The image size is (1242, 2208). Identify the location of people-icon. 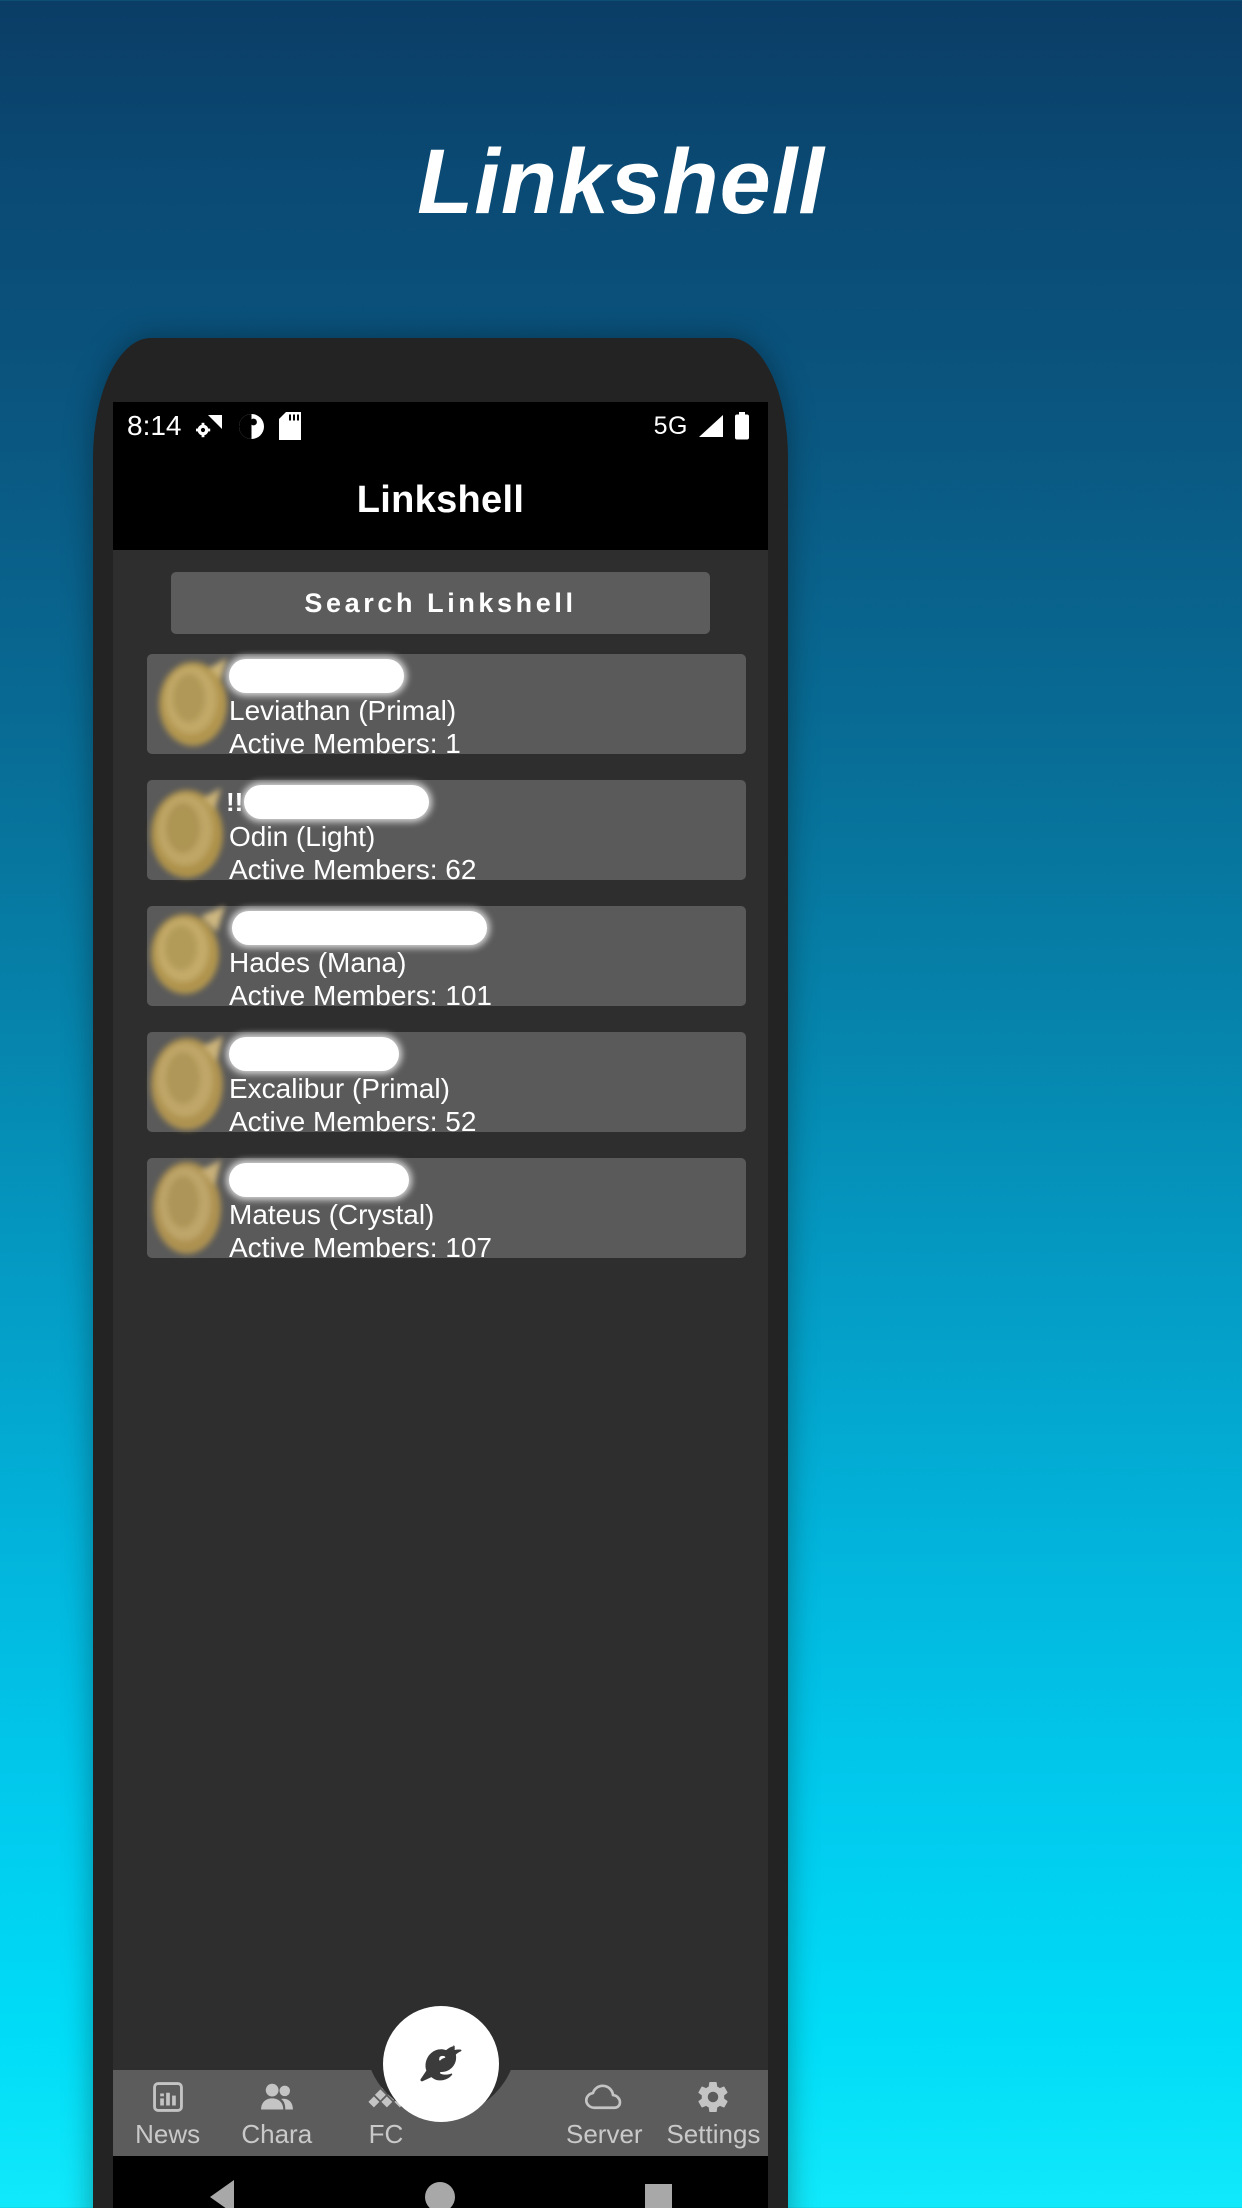
(277, 2097).